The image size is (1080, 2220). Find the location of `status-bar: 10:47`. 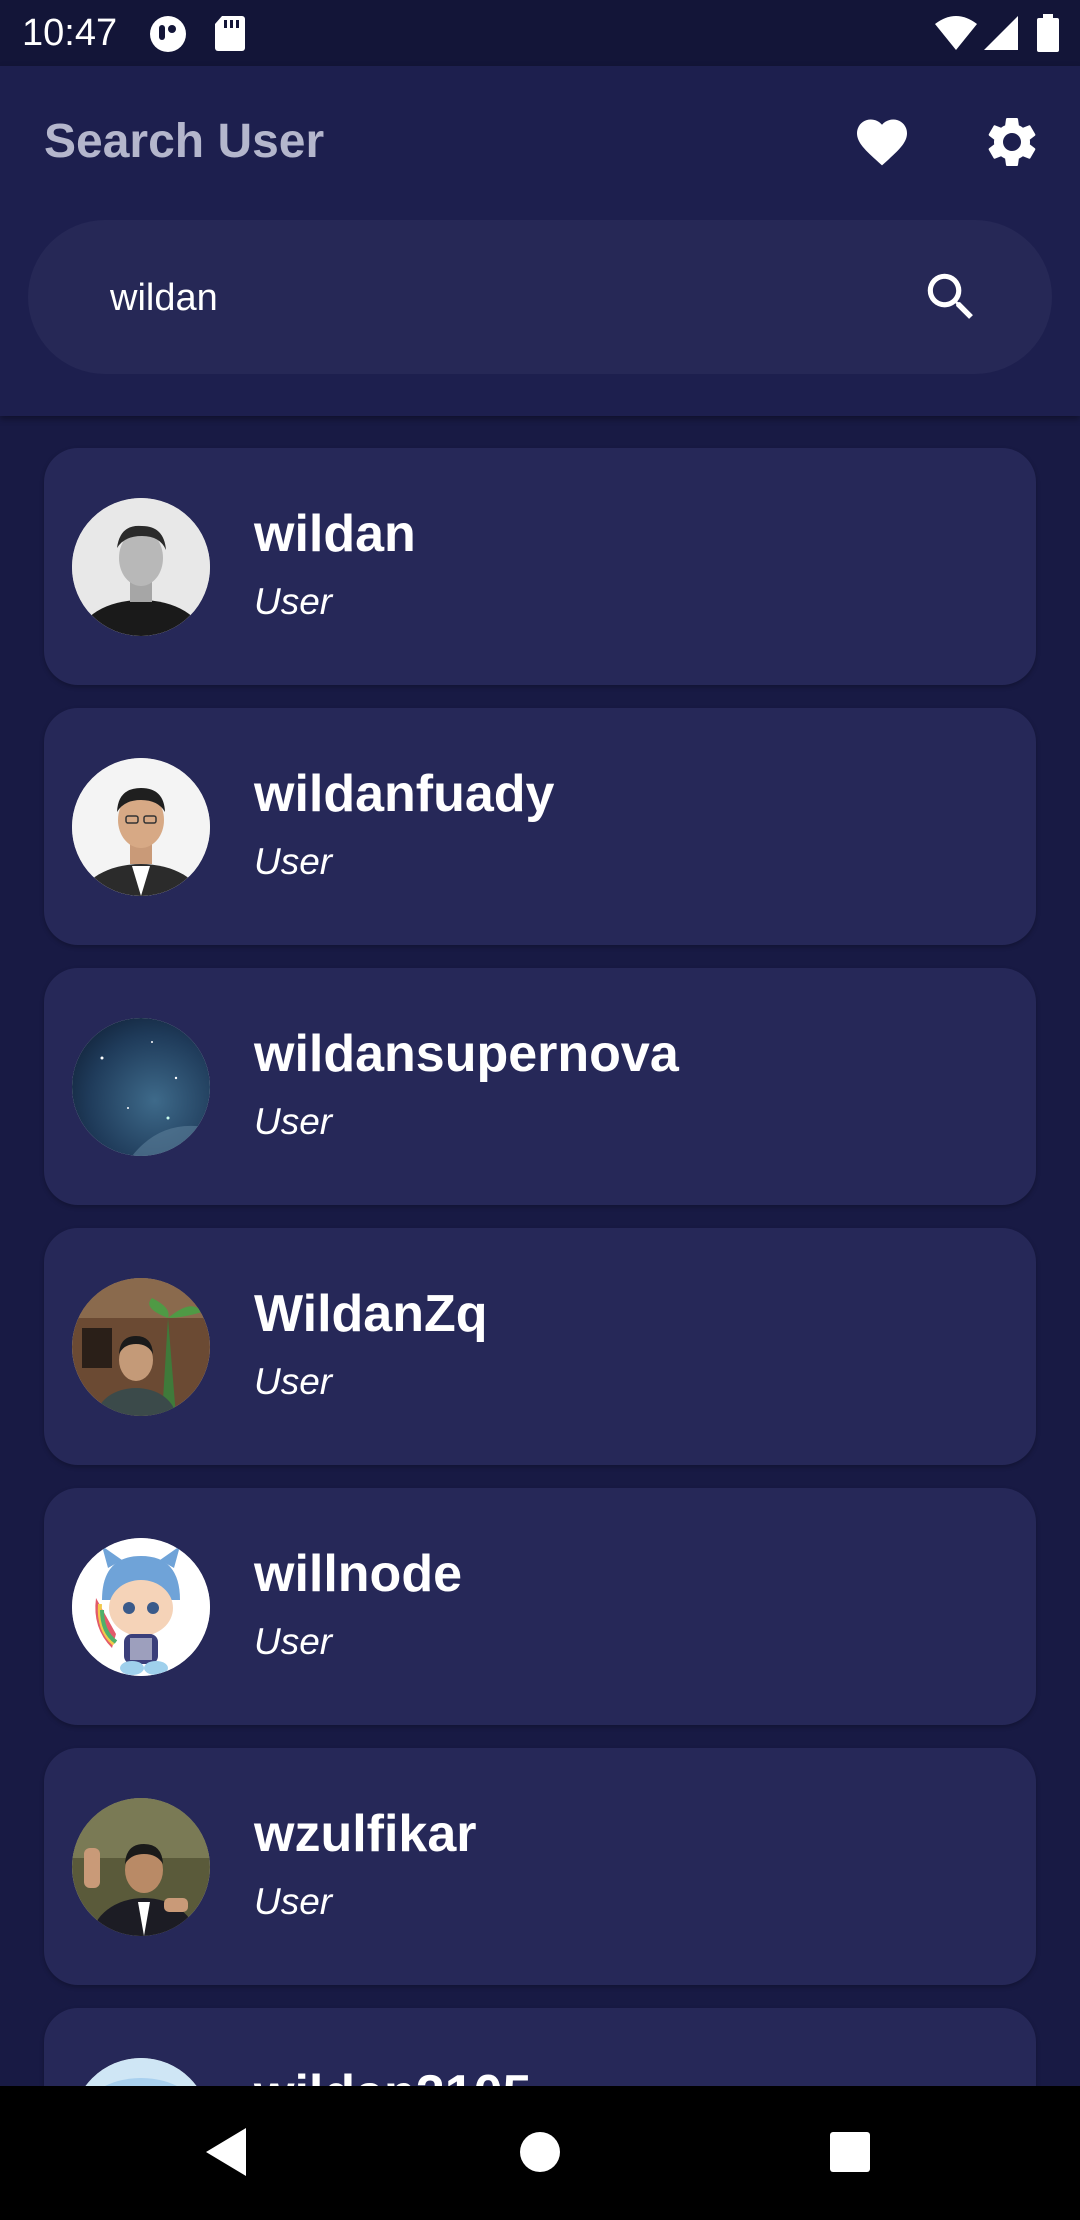

status-bar: 10:47 is located at coordinates (540, 33).